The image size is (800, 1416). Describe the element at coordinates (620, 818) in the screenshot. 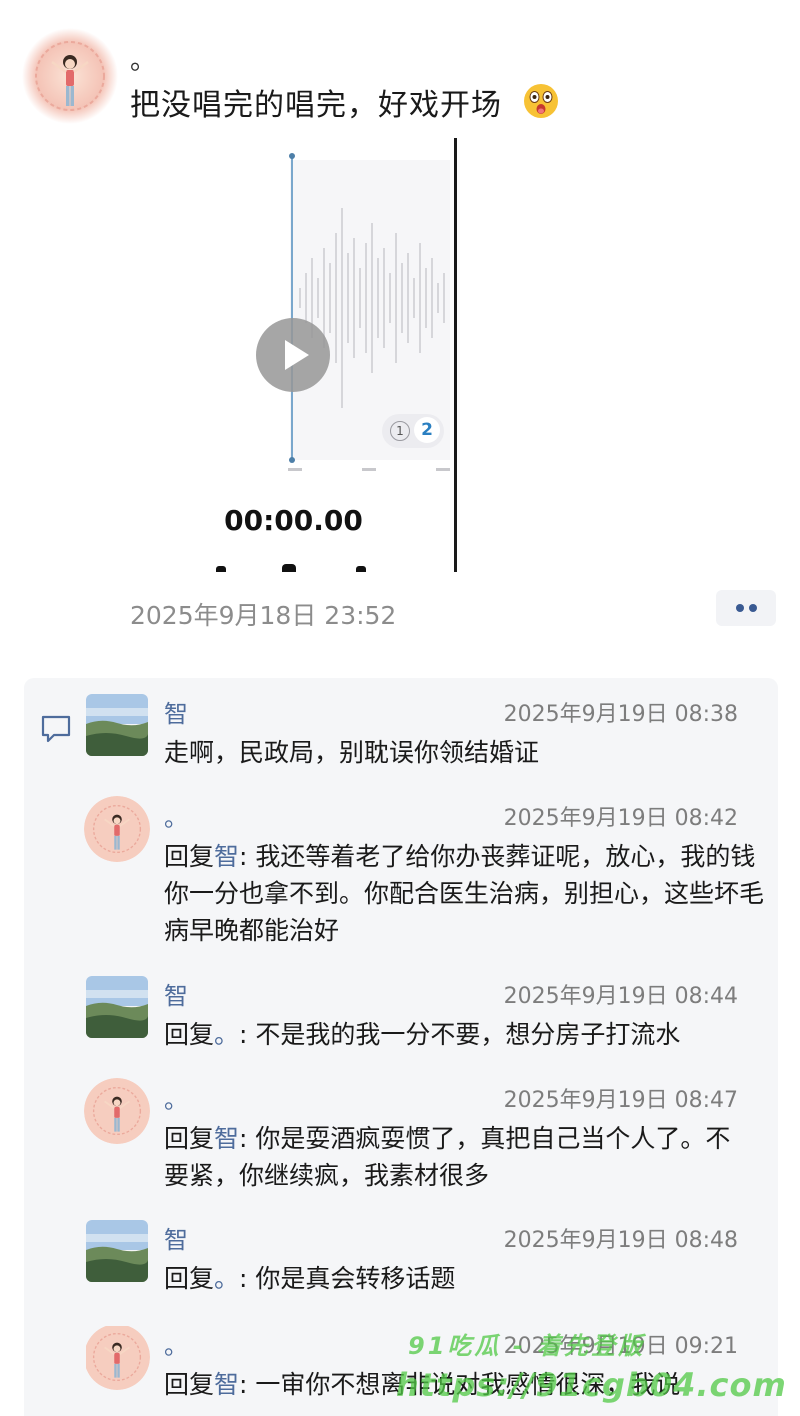

I see `comment-timestamp: 2025年9月19日 08:42` at that location.